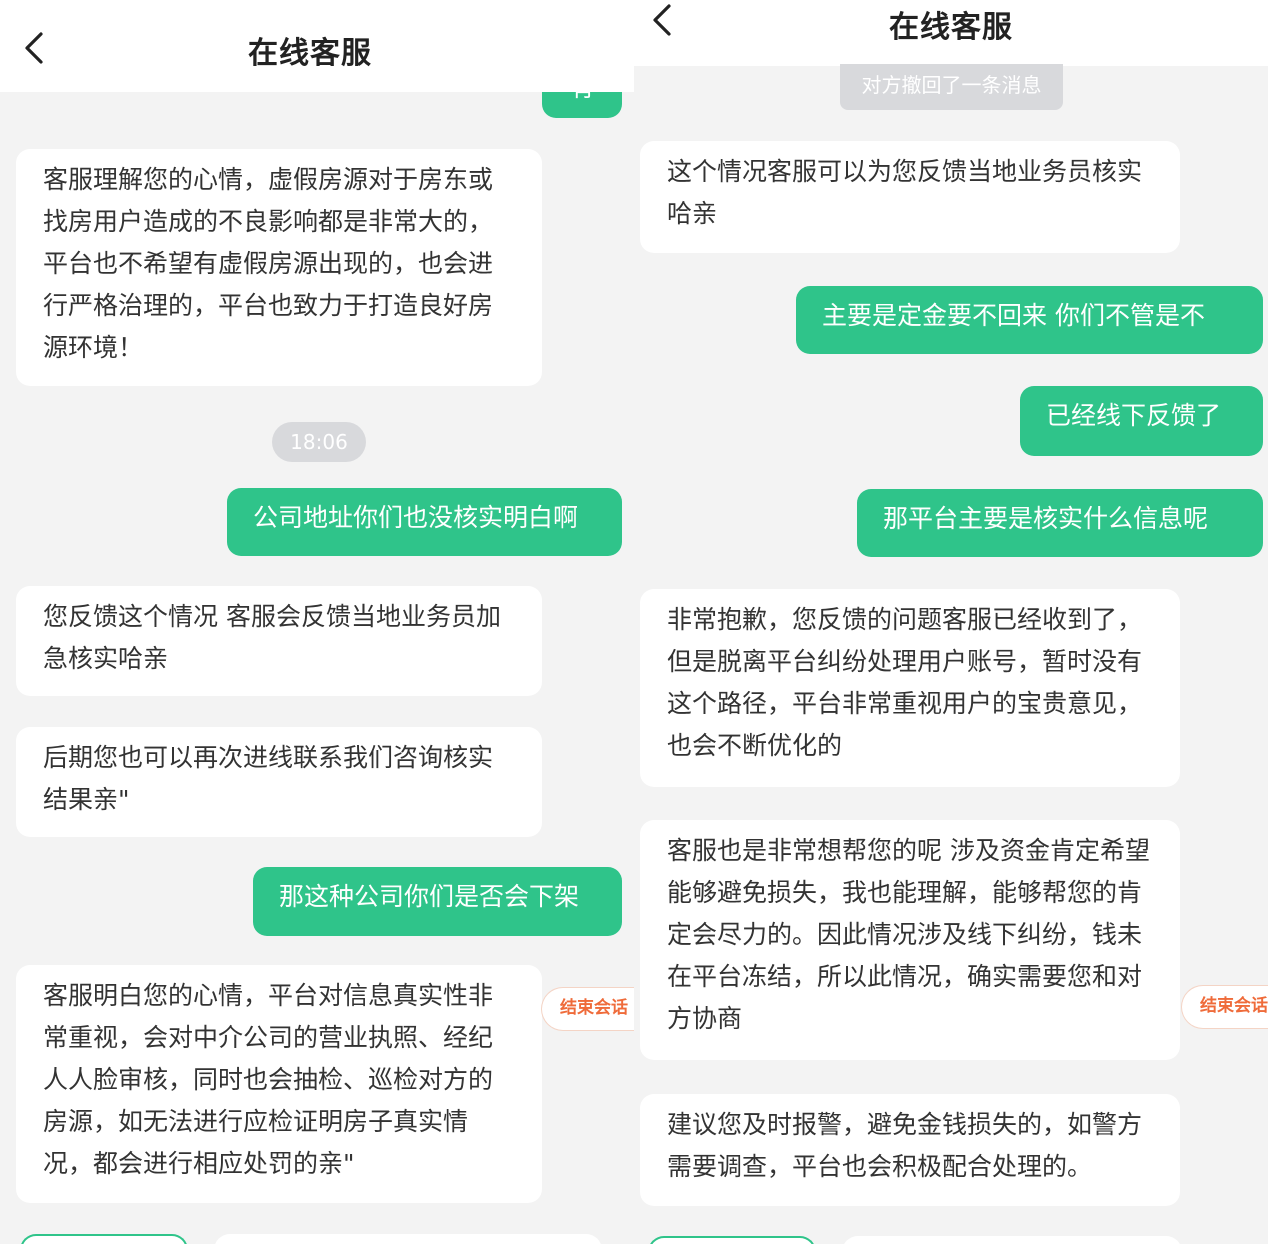 Image resolution: width=1268 pixels, height=1244 pixels. I want to click on recall-notice: 对方撤回了一条消息, so click(951, 87).